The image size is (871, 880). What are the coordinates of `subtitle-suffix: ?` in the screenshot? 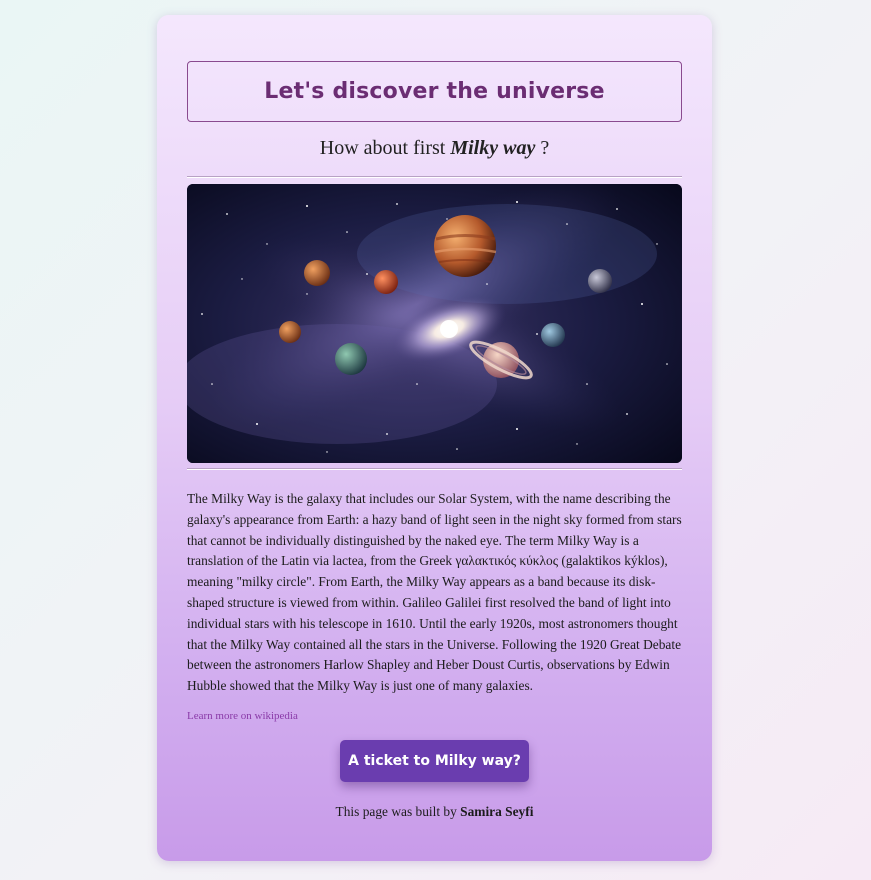 It's located at (545, 148).